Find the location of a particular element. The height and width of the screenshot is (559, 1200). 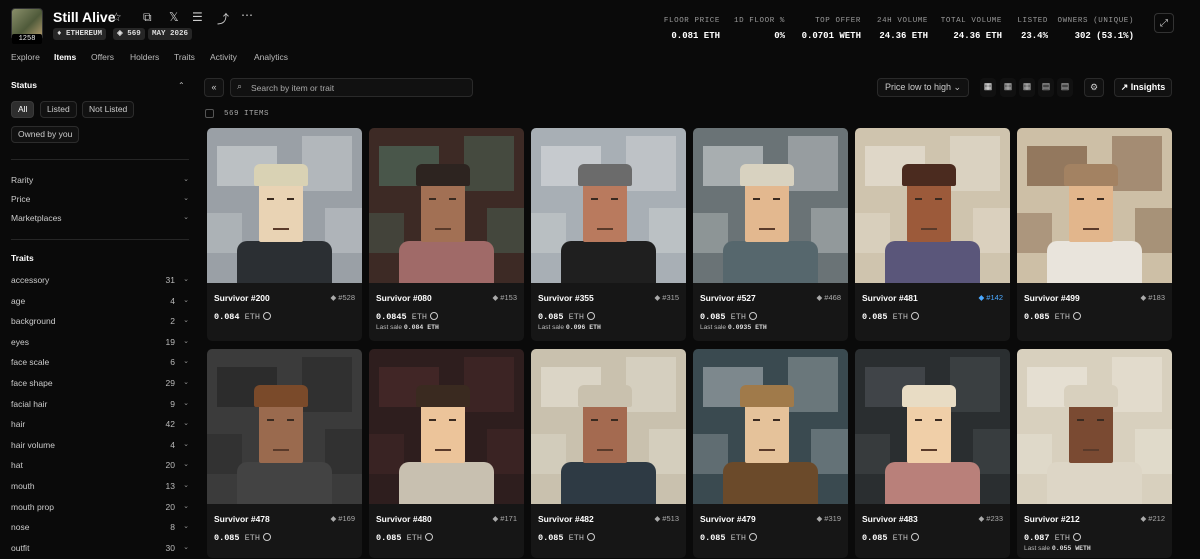

trait-row: mouth prop 20 ⌄ is located at coordinates (100, 510).